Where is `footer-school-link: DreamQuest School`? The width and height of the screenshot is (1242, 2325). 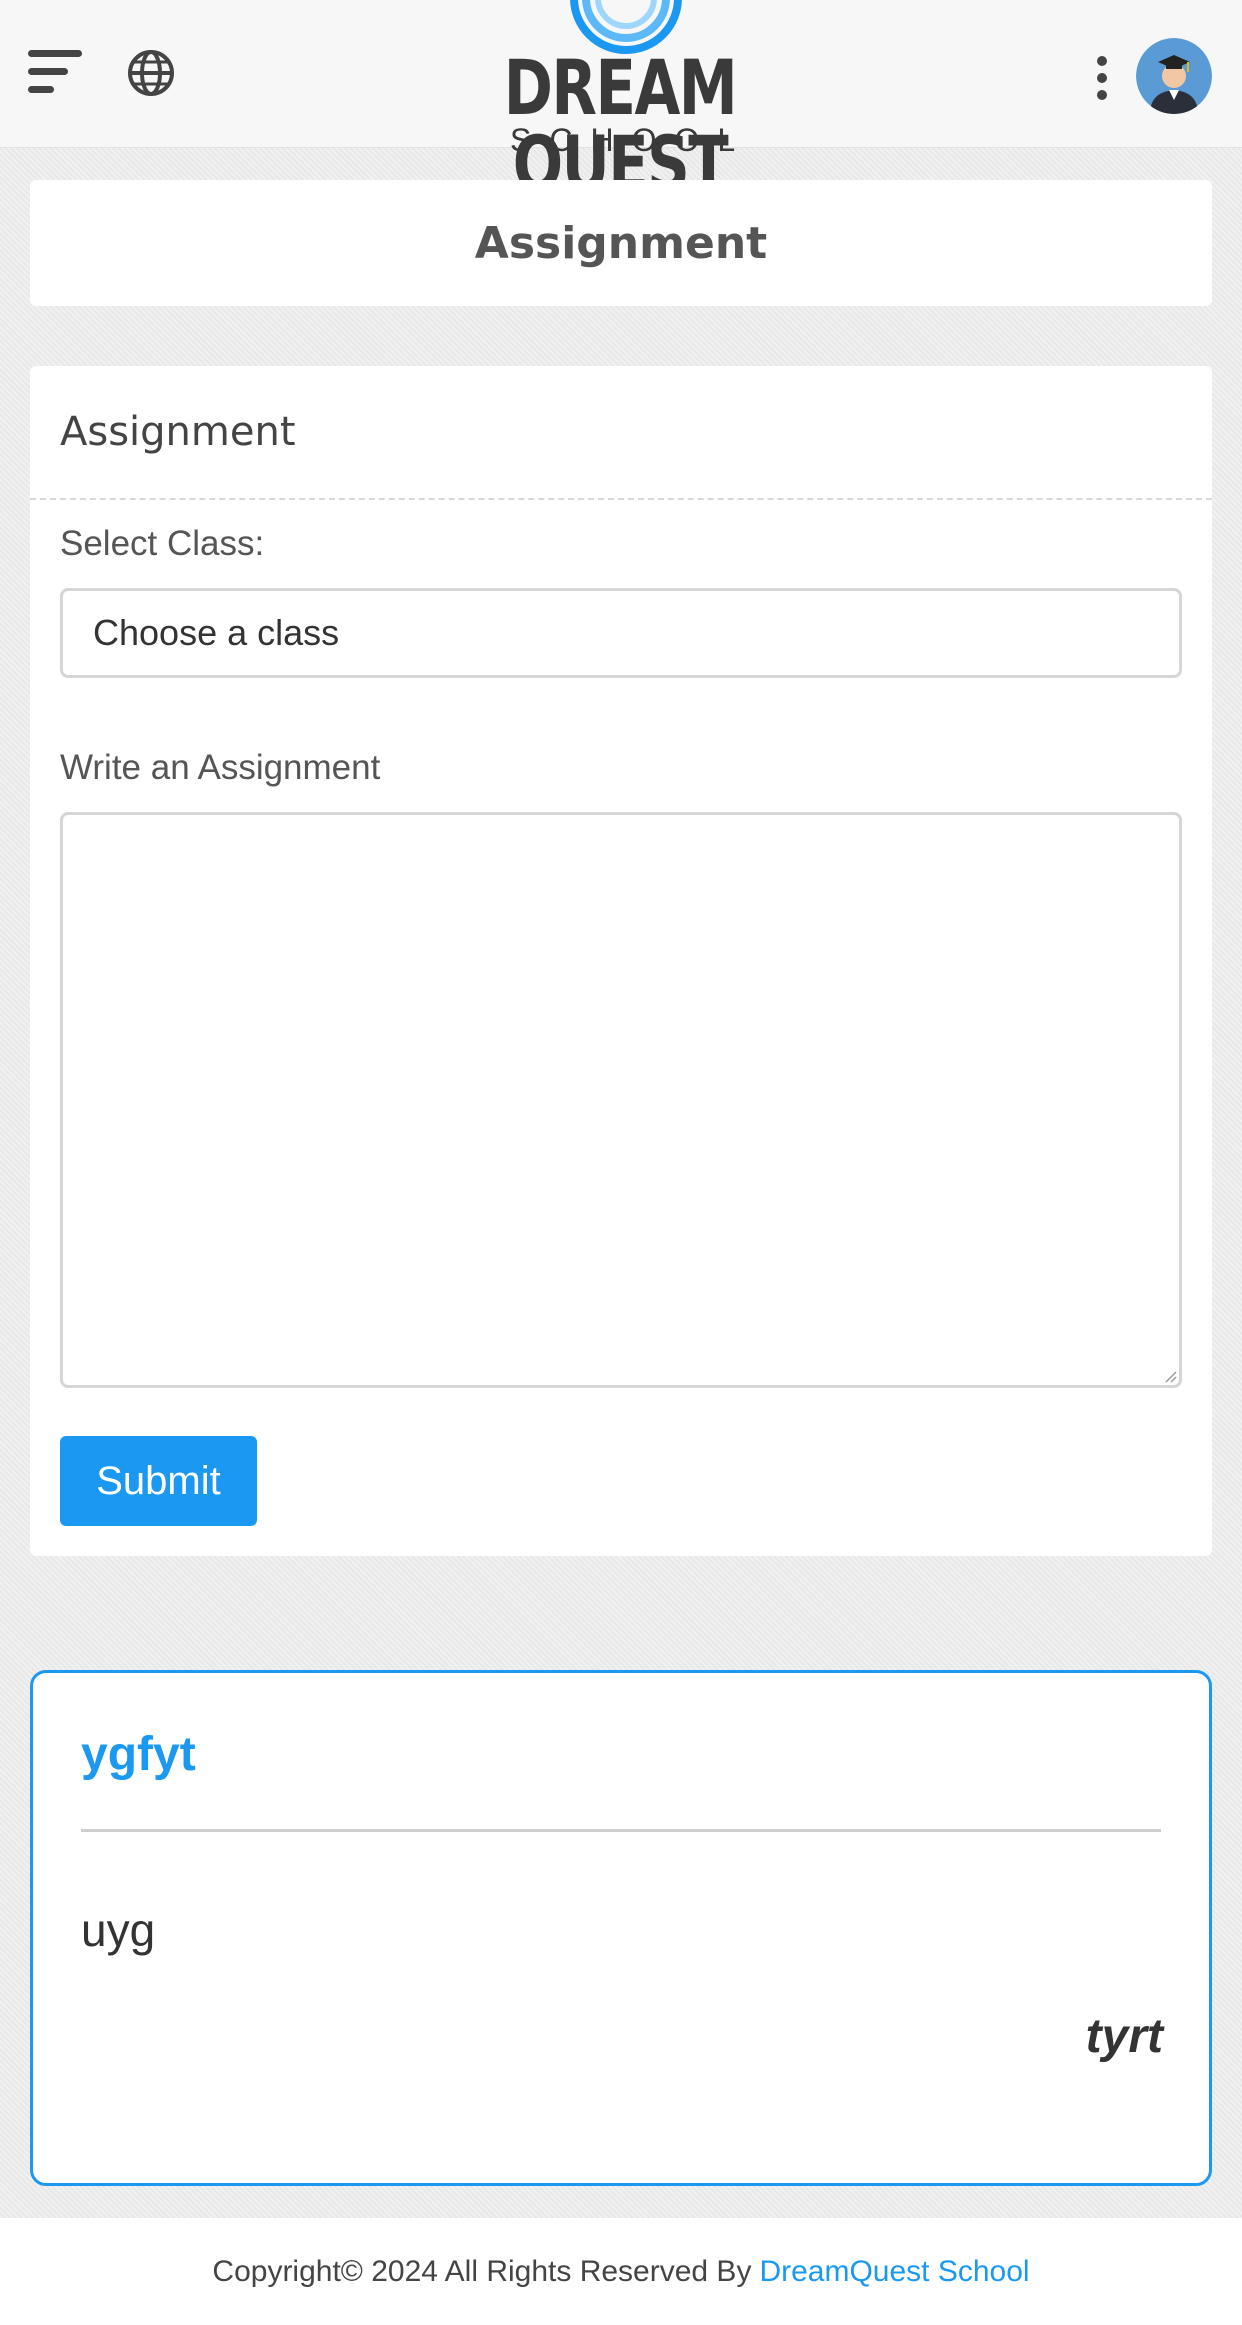 footer-school-link: DreamQuest School is located at coordinates (894, 2272).